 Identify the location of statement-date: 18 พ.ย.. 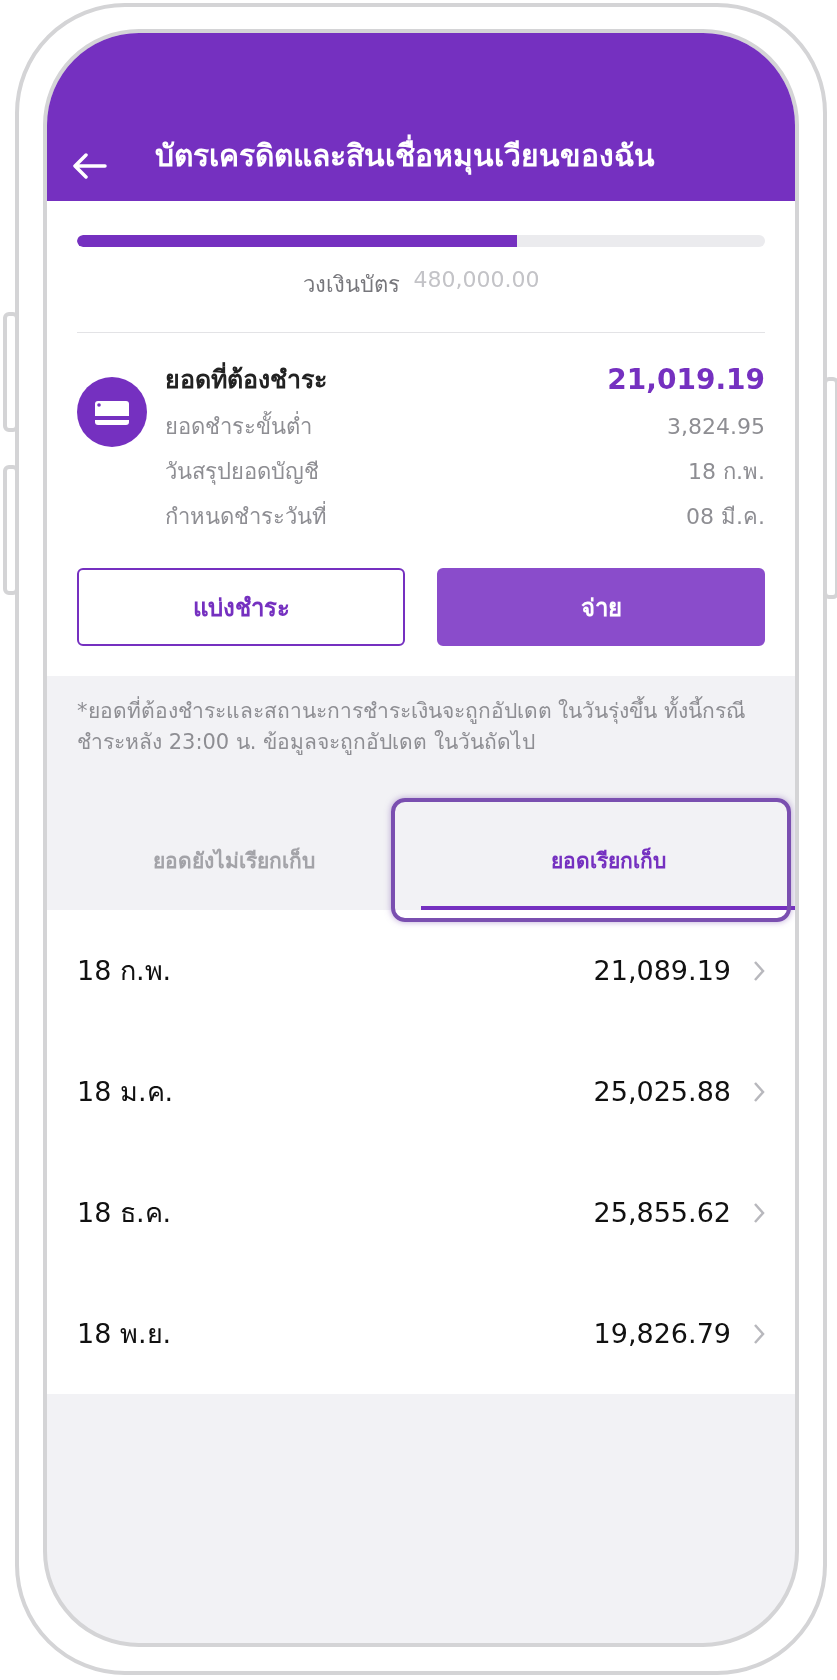
(125, 1334).